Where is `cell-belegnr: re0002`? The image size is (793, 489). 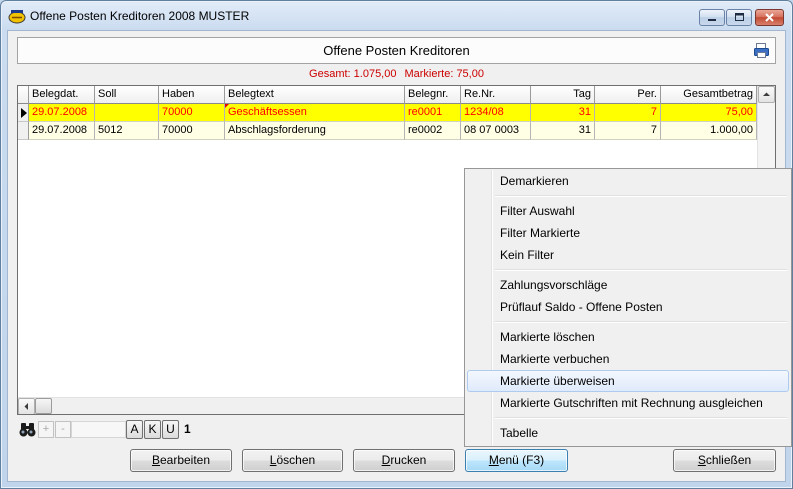
cell-belegnr: re0002 is located at coordinates (433, 131).